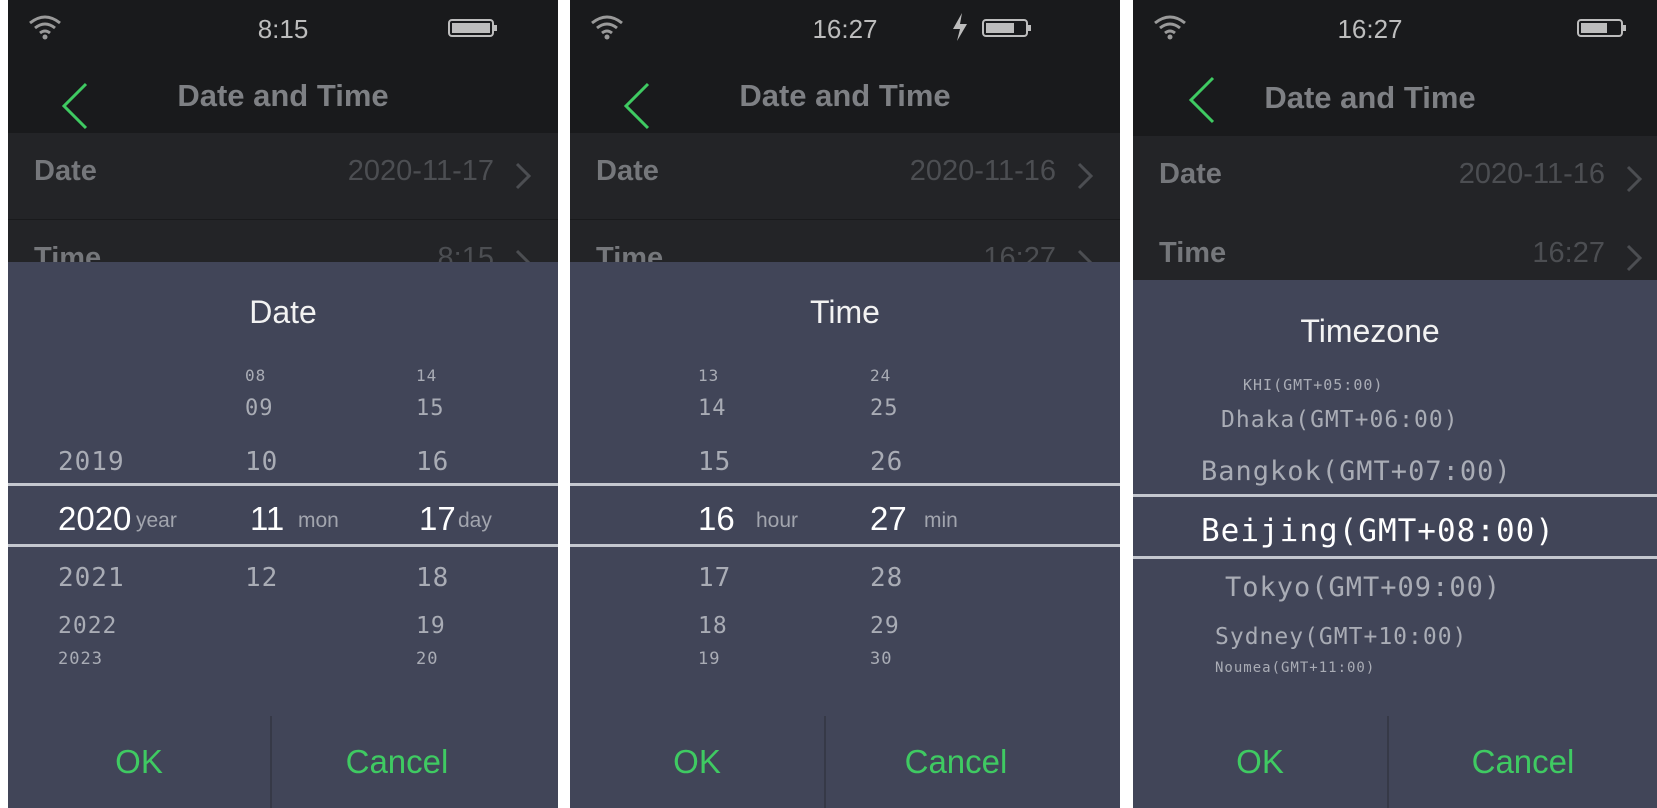 The height and width of the screenshot is (808, 1657). What do you see at coordinates (886, 578) in the screenshot?
I see `picker-item: 28` at bounding box center [886, 578].